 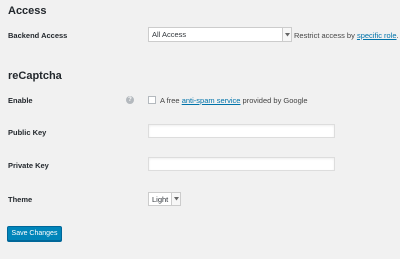 What do you see at coordinates (28, 165) in the screenshot?
I see `private-key-label: Private Key` at bounding box center [28, 165].